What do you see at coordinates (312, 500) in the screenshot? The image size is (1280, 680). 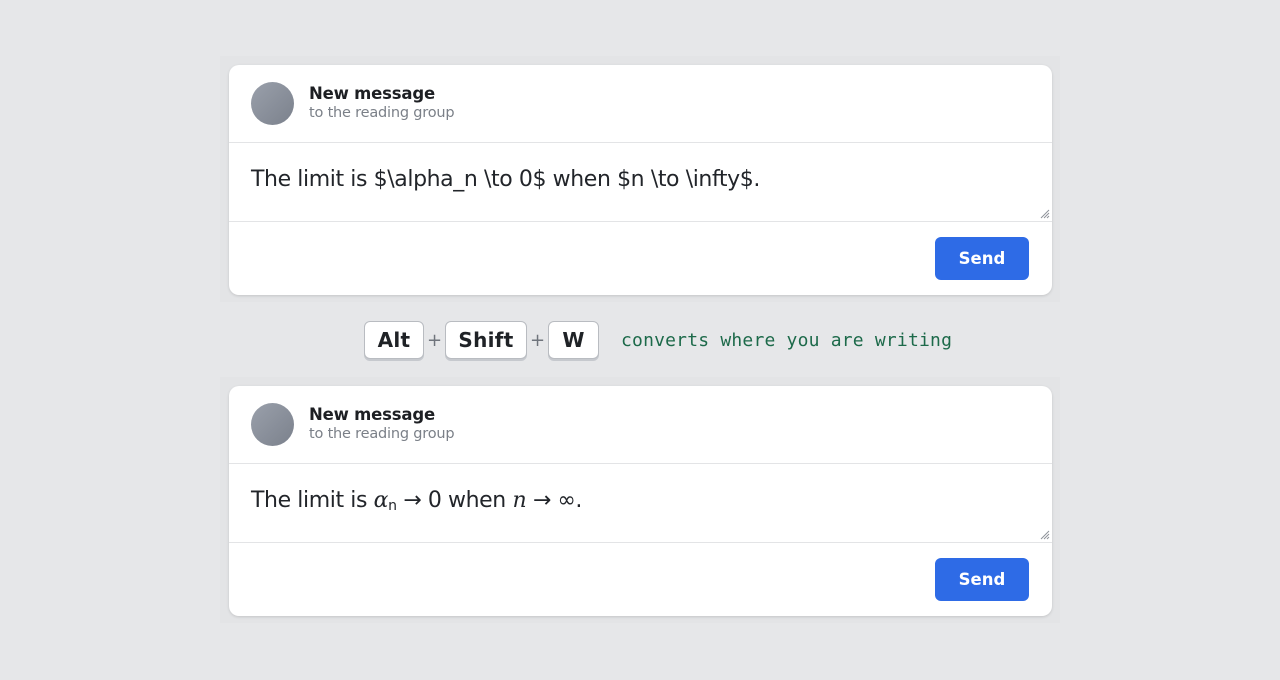 I see `message-prefix: The limit is` at bounding box center [312, 500].